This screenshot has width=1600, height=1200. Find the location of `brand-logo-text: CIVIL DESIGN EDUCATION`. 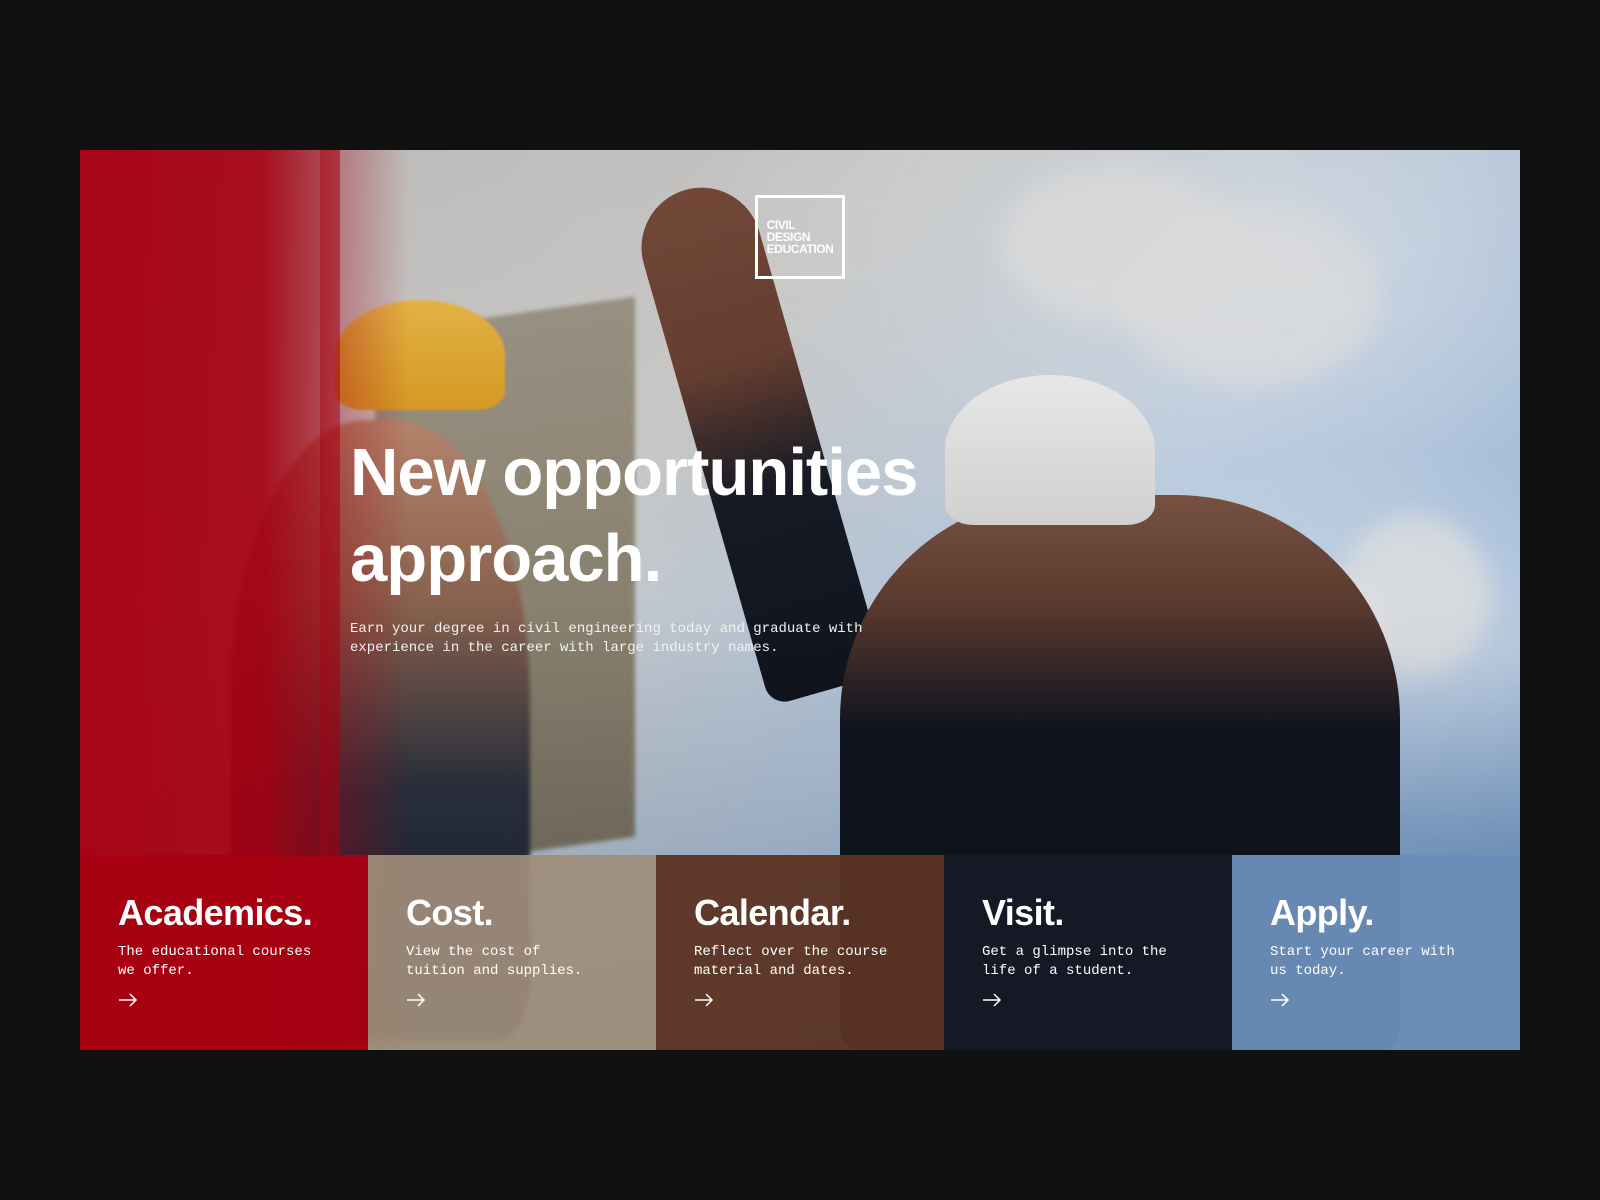

brand-logo-text: CIVIL DESIGN EDUCATION is located at coordinates (800, 237).